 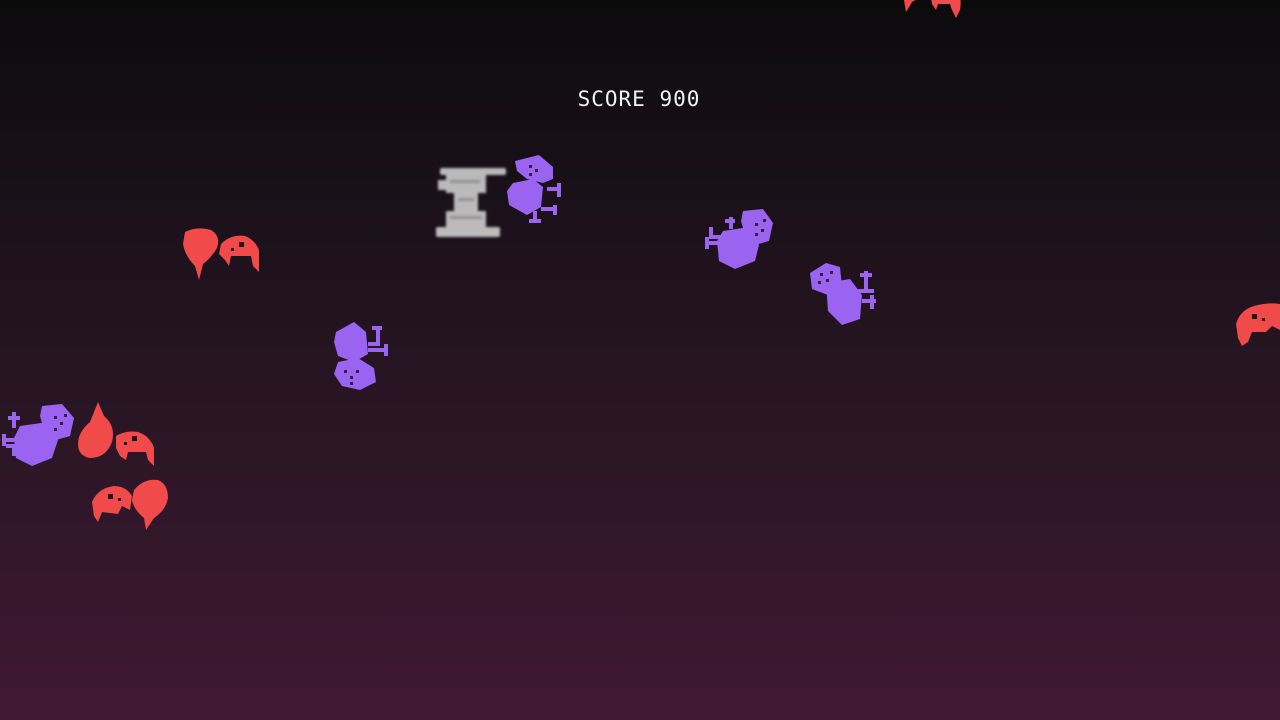 I want to click on score-label: SCORE, so click(x=611, y=99).